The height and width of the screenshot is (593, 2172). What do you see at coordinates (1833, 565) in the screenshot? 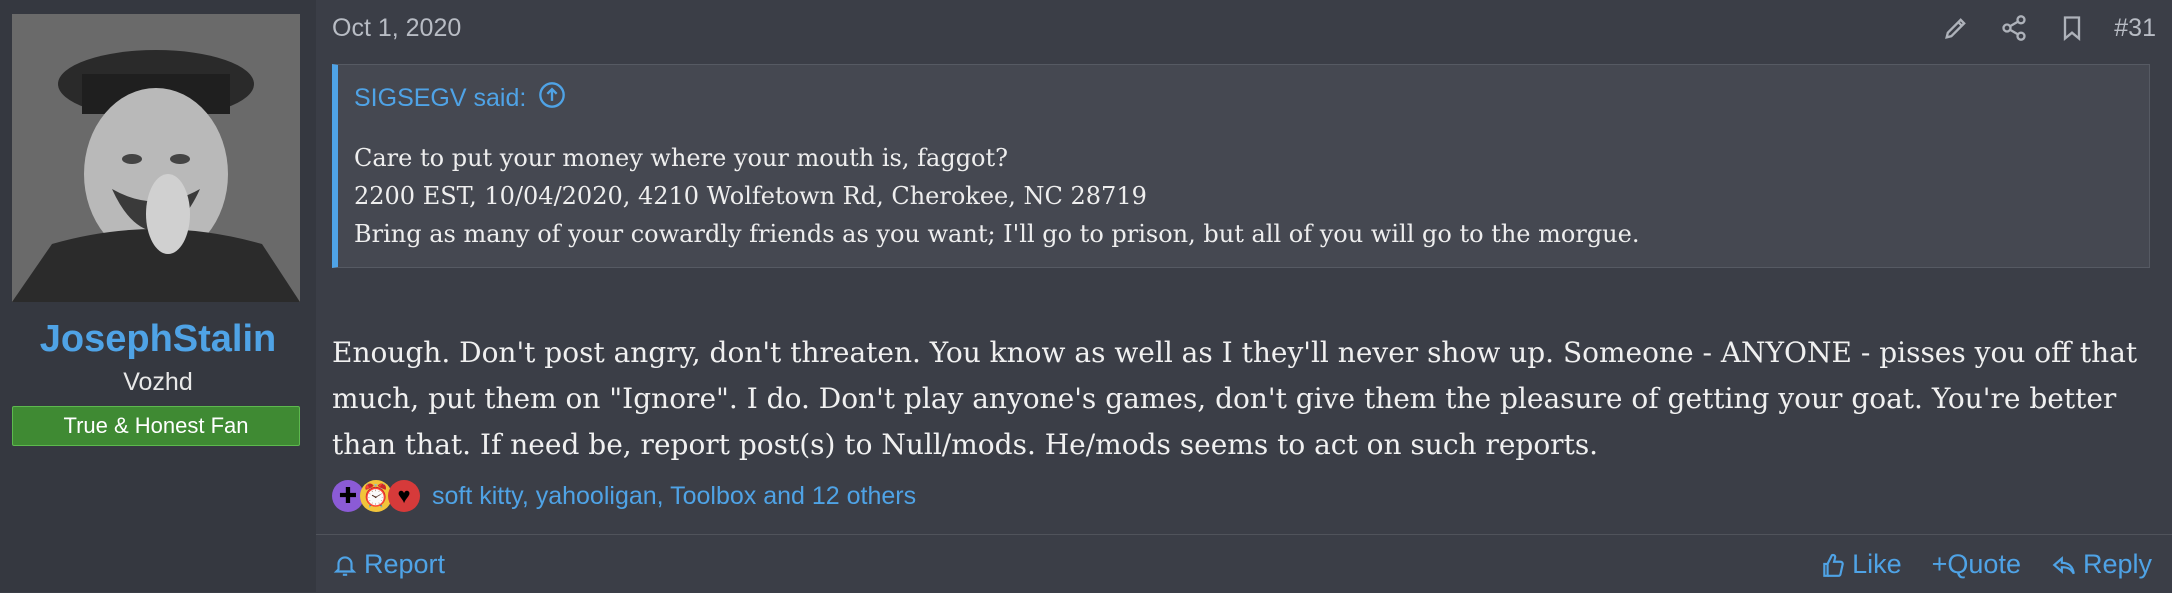
I see `thumbs-up-icon` at bounding box center [1833, 565].